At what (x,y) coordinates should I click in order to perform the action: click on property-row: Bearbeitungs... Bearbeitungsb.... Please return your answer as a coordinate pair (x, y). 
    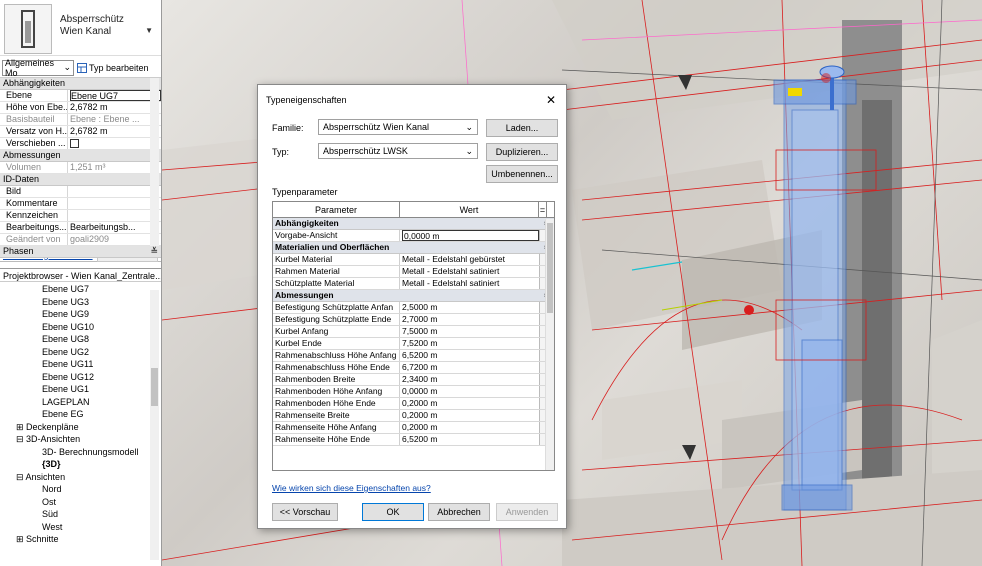
    Looking at the image, I should click on (80, 228).